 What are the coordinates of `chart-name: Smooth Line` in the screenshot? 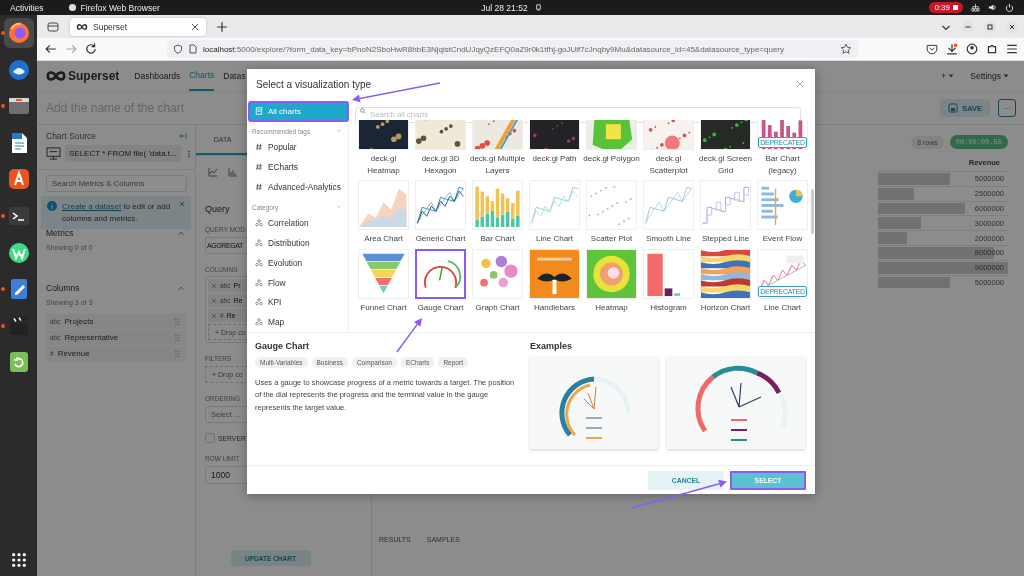 It's located at (669, 239).